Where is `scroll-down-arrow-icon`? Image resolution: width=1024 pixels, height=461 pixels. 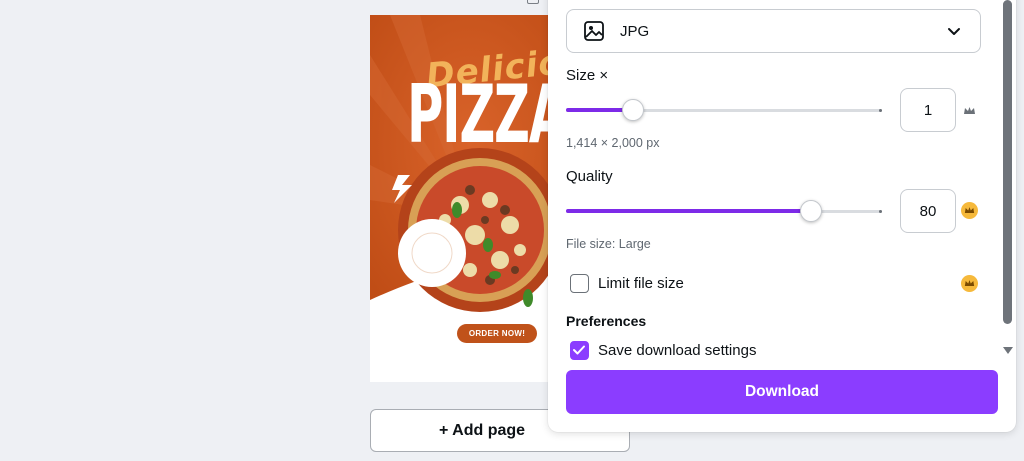
scroll-down-arrow-icon is located at coordinates (1008, 350).